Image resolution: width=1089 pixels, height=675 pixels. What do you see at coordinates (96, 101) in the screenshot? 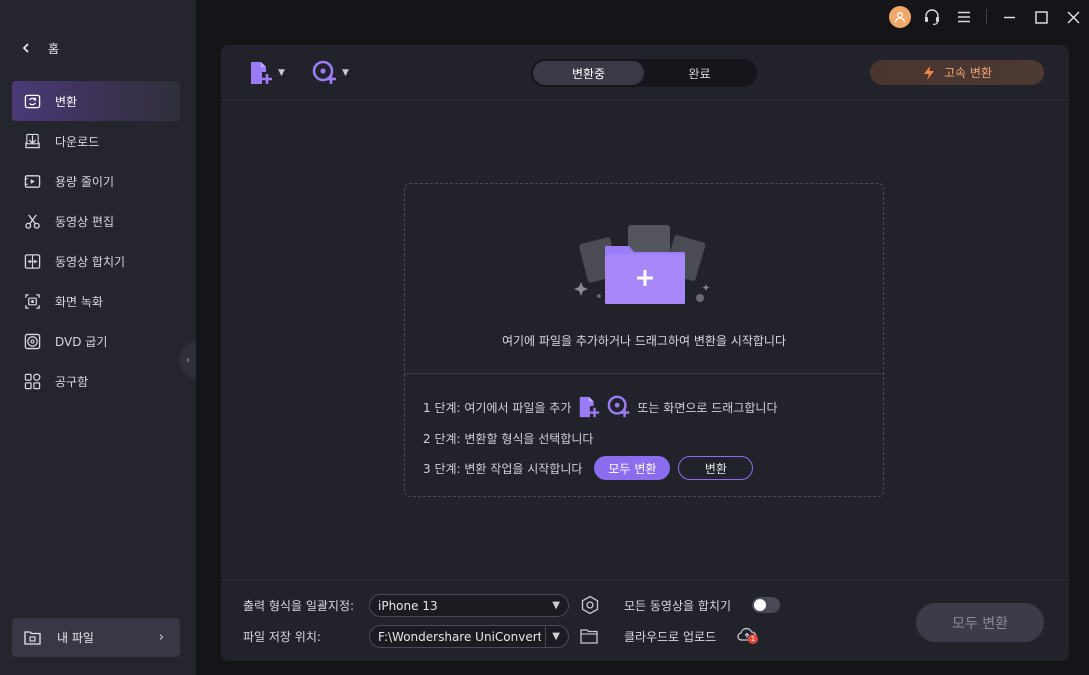
I see `sidebar-item-convert: 변환` at bounding box center [96, 101].